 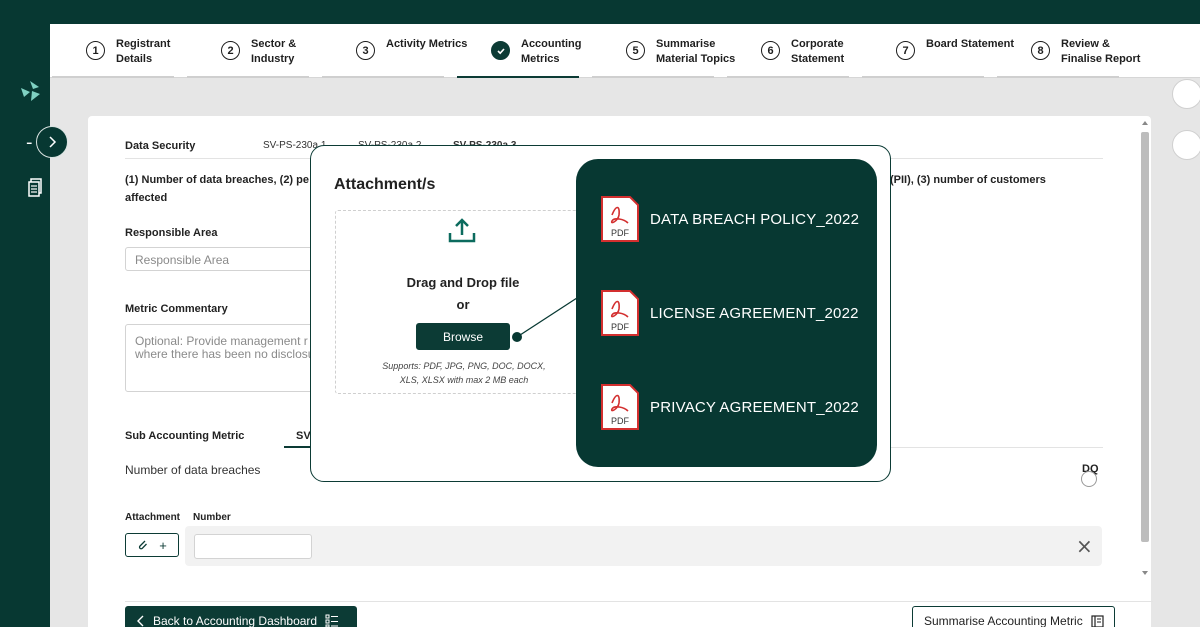 I want to click on responsible-area-input: Responsible Area, so click(x=225, y=259).